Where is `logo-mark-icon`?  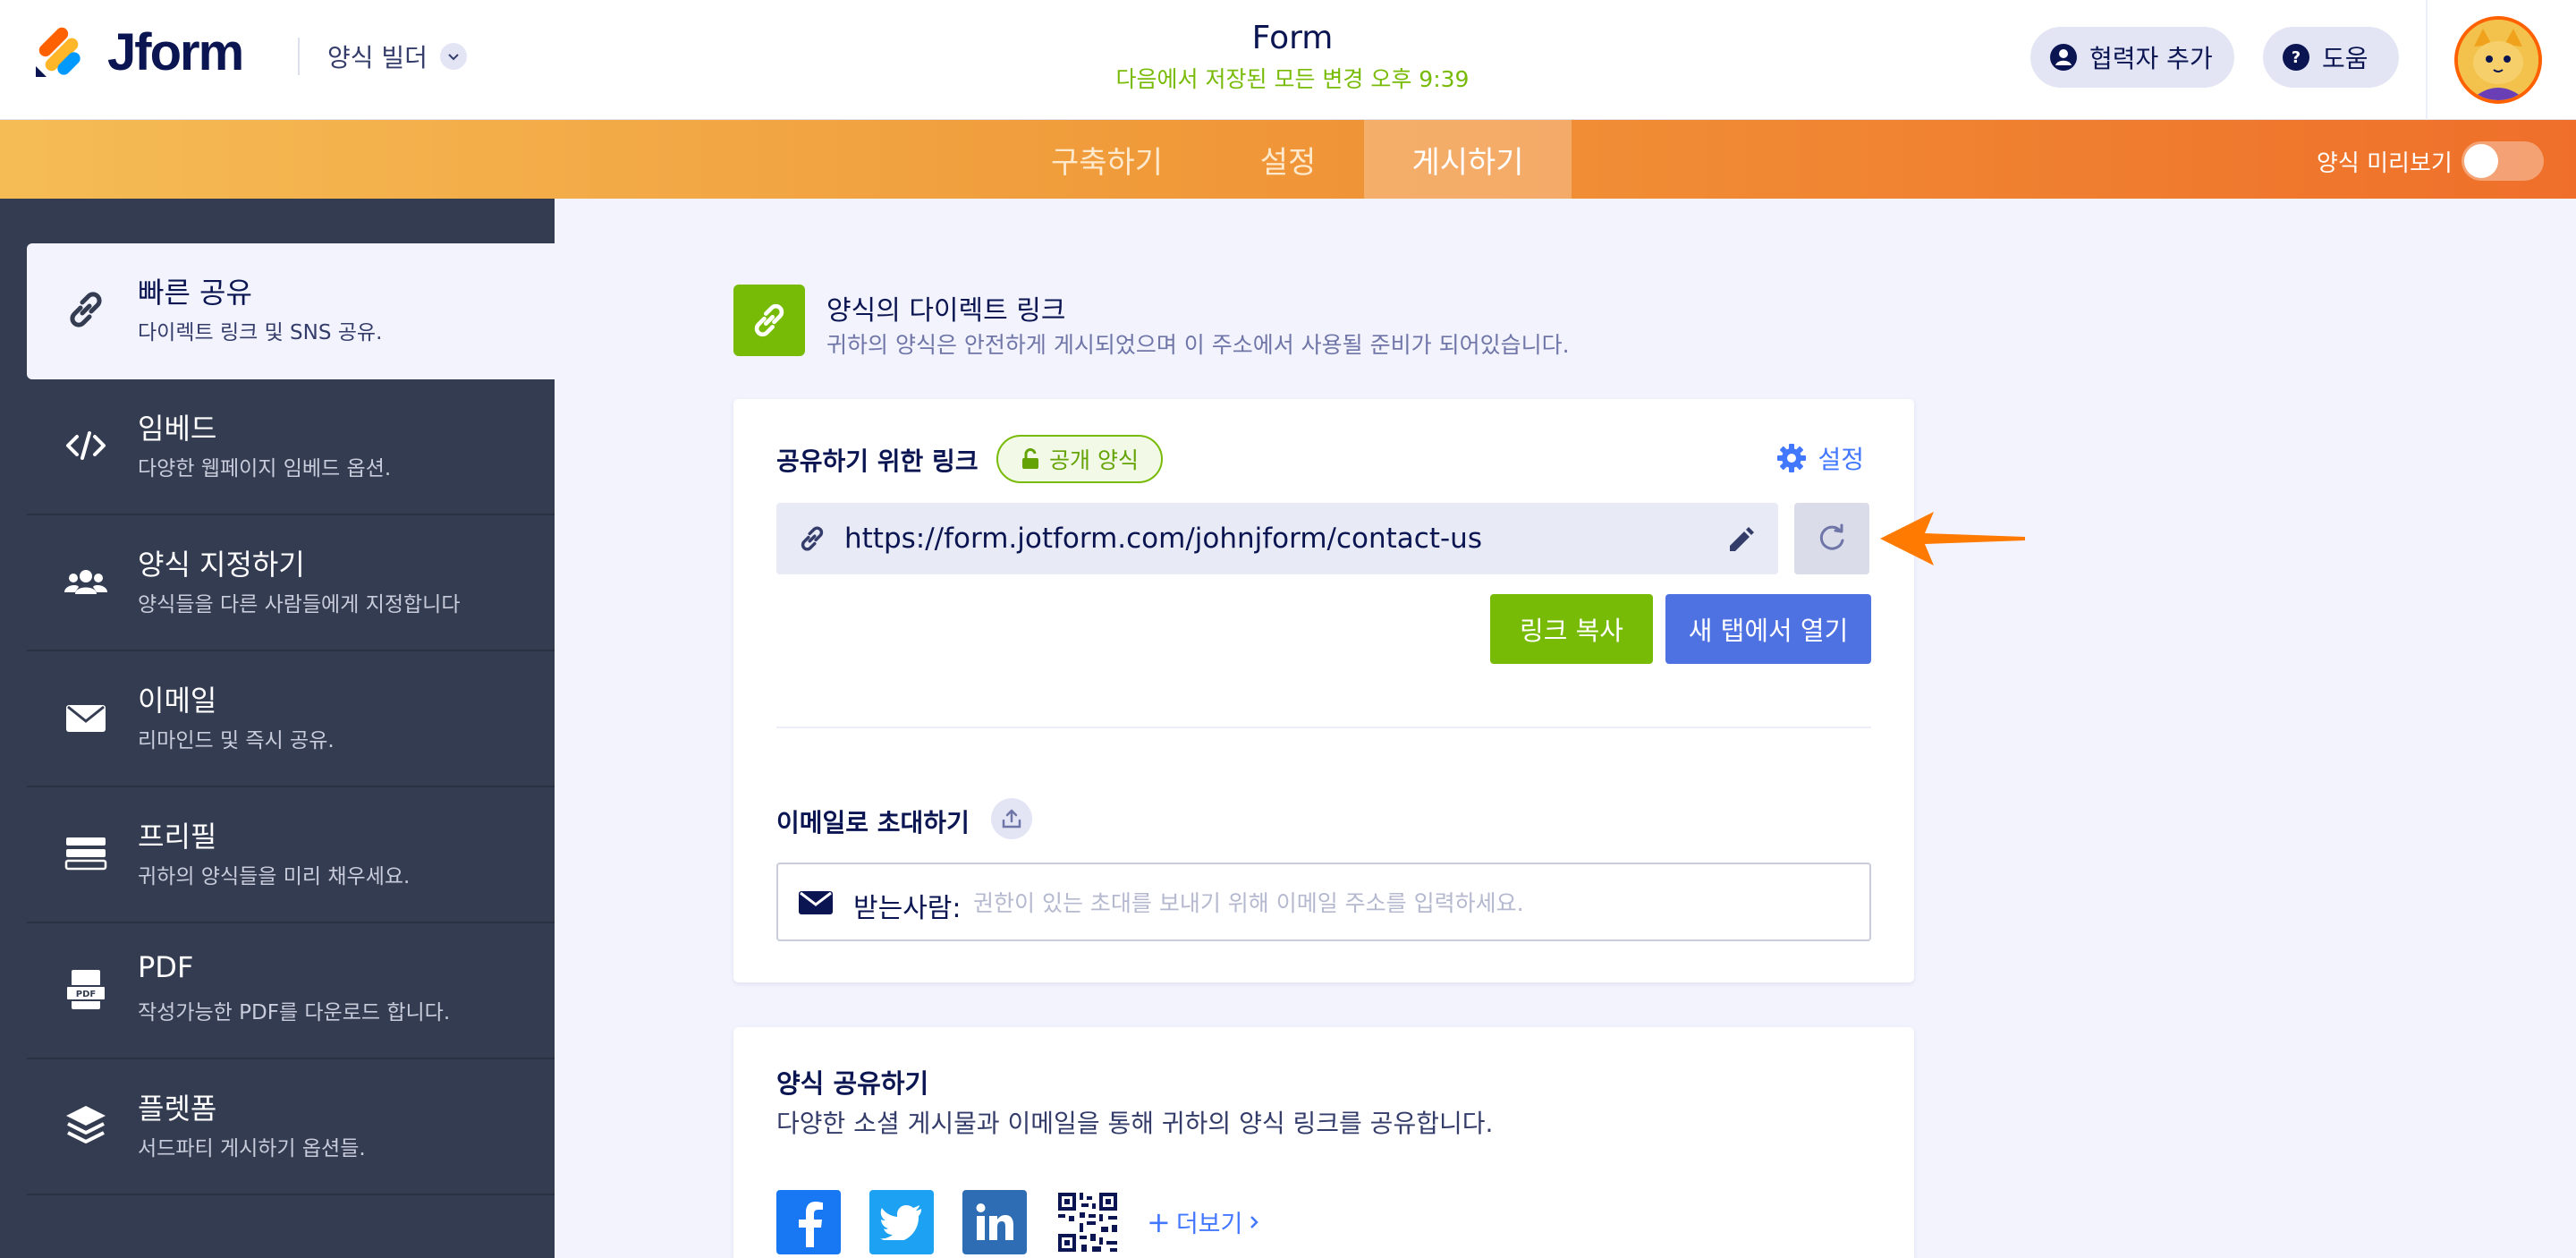
logo-mark-icon is located at coordinates (60, 52).